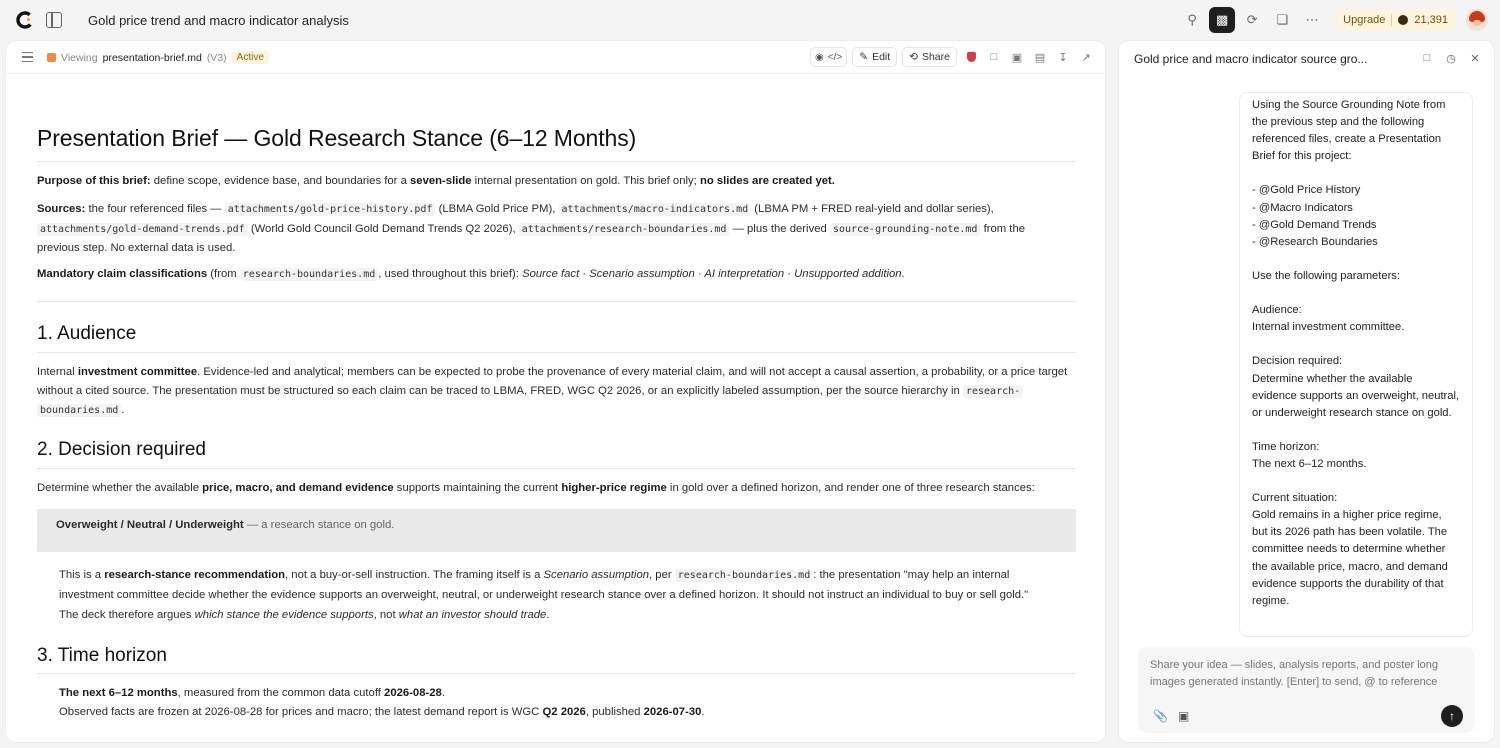  What do you see at coordinates (655, 209) in the screenshot?
I see `source-file-code: attachments/macro-indicators.md` at bounding box center [655, 209].